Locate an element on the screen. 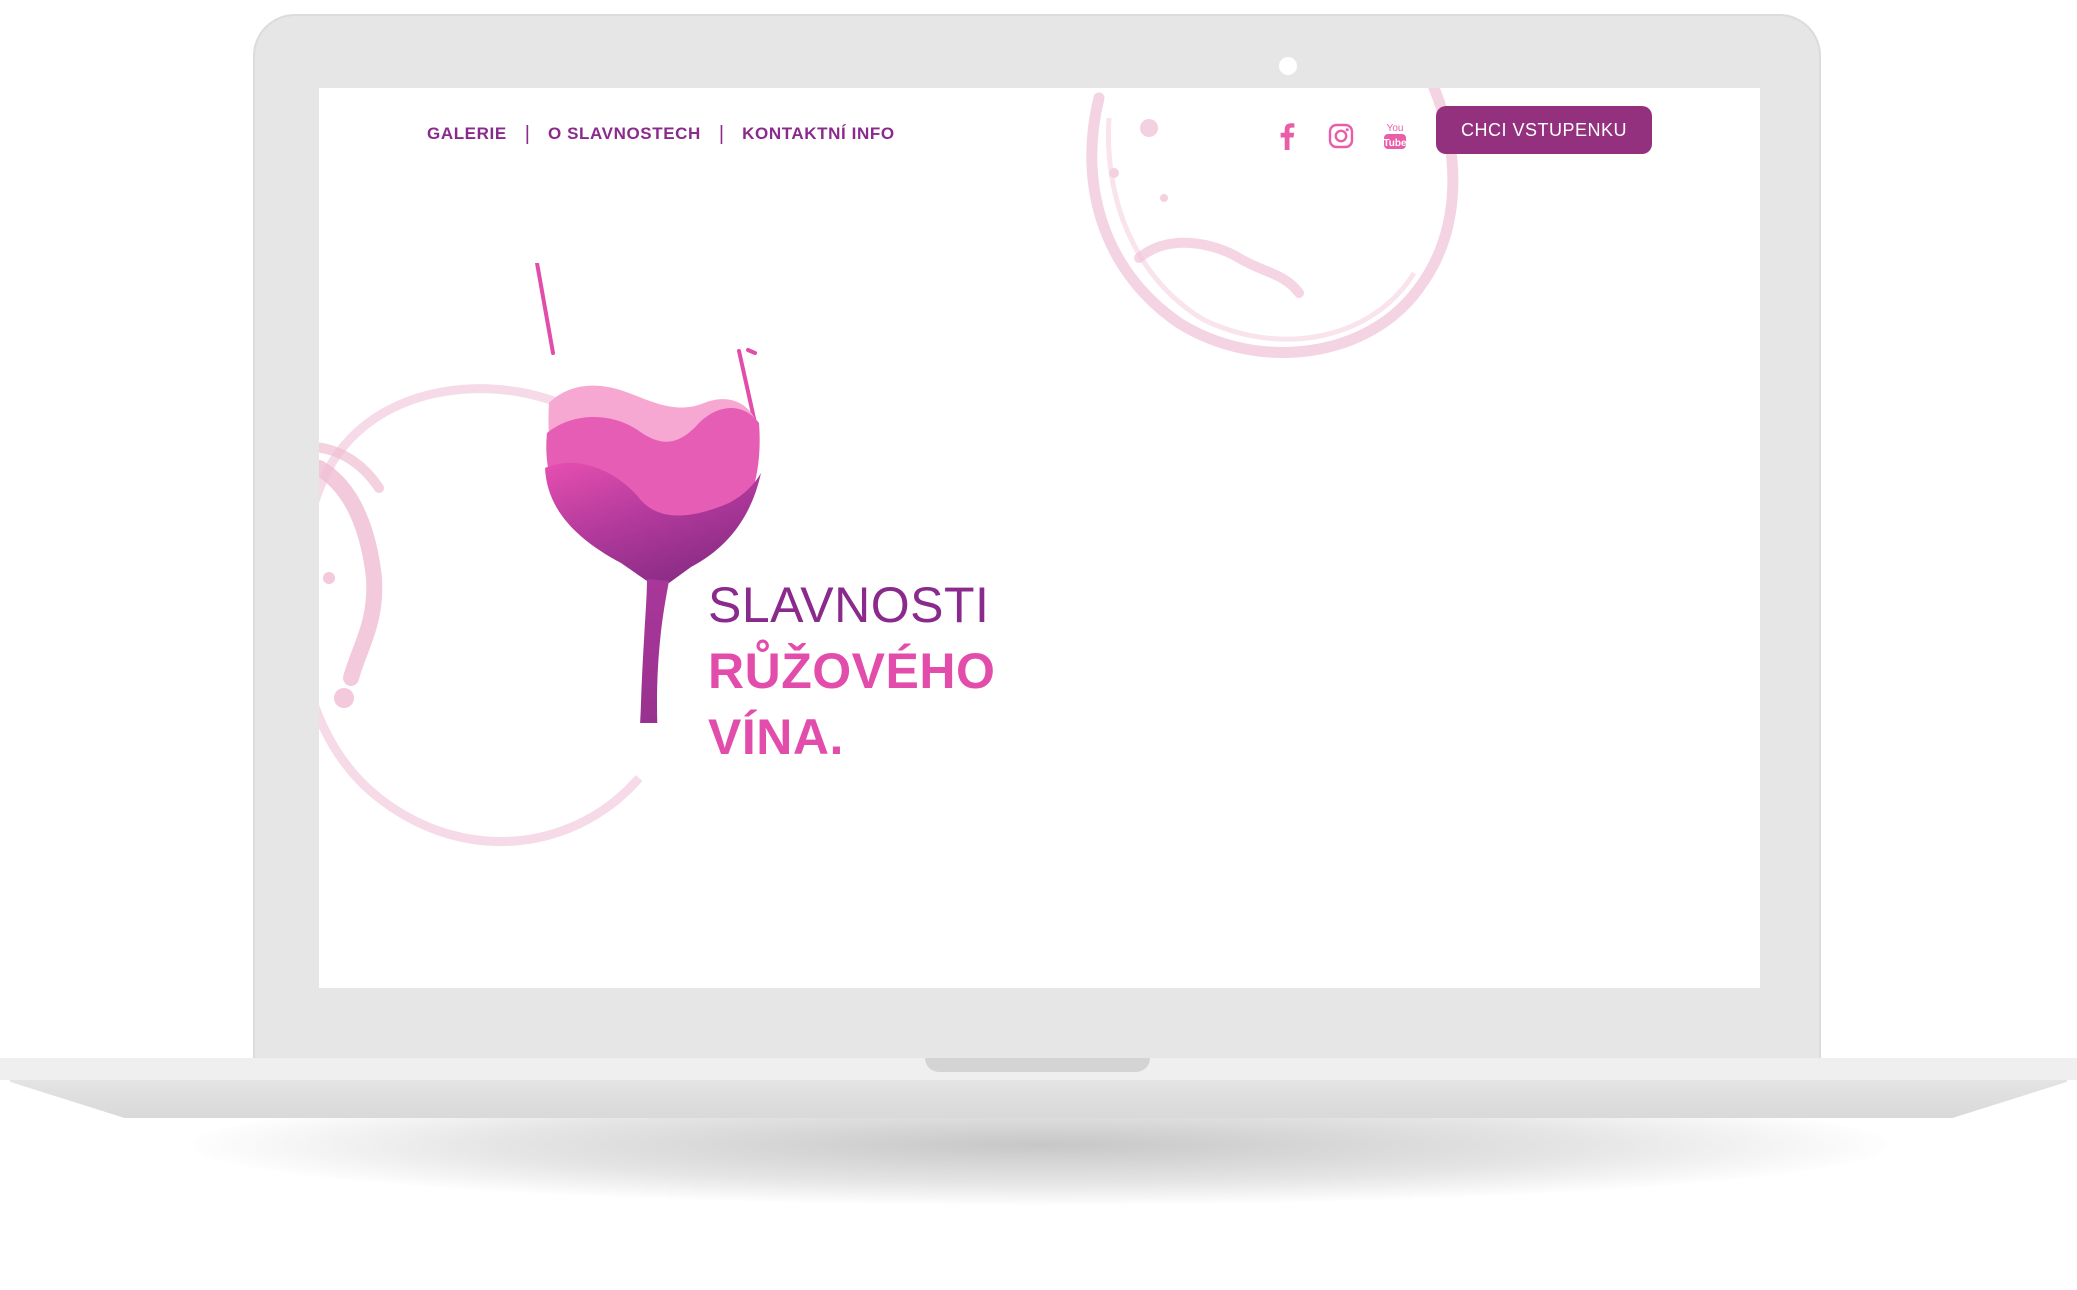 The height and width of the screenshot is (1290, 2077). facebook-icon is located at coordinates (1287, 136).